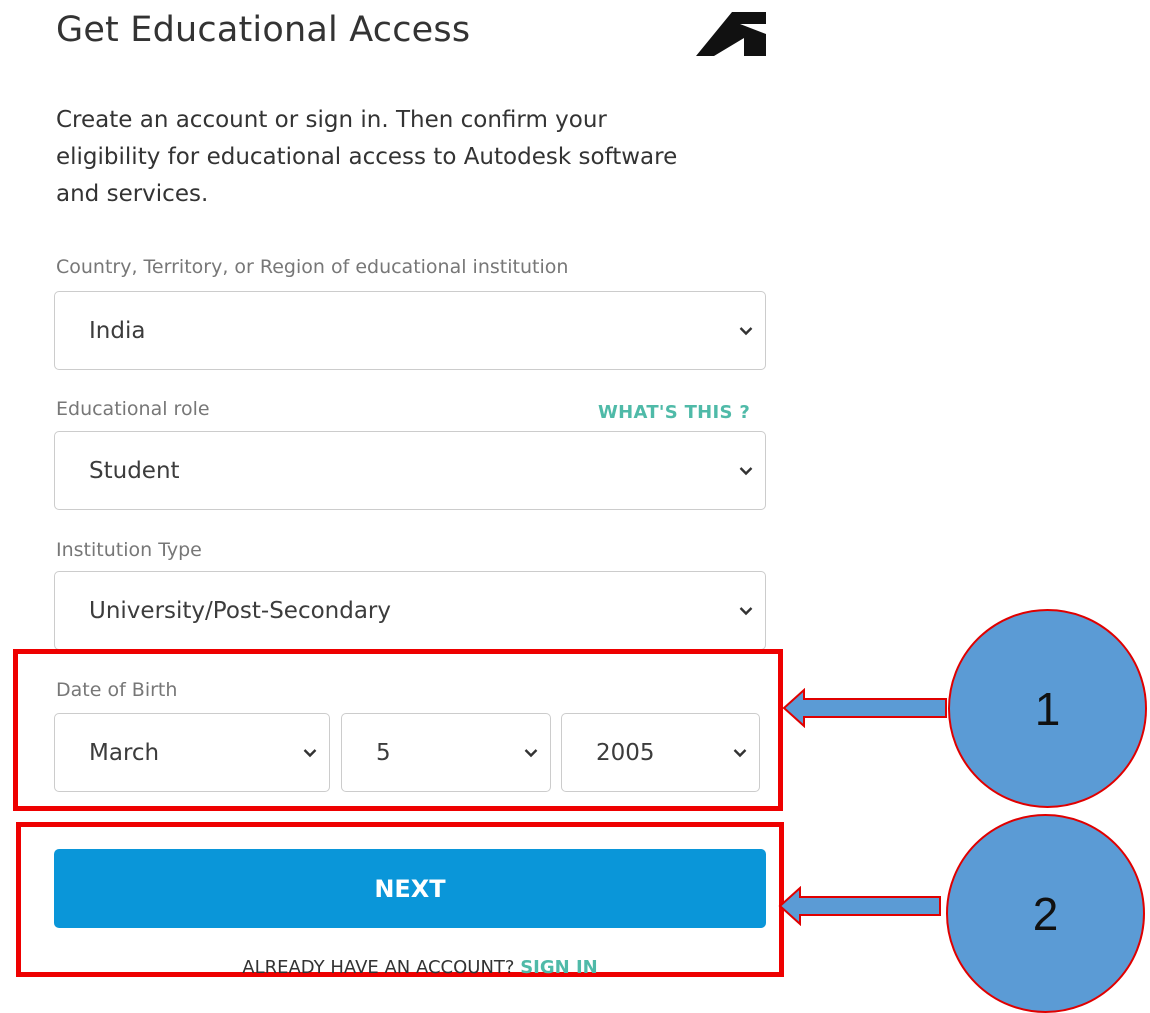  What do you see at coordinates (1047, 708) in the screenshot?
I see `annotation-step-1: 1` at bounding box center [1047, 708].